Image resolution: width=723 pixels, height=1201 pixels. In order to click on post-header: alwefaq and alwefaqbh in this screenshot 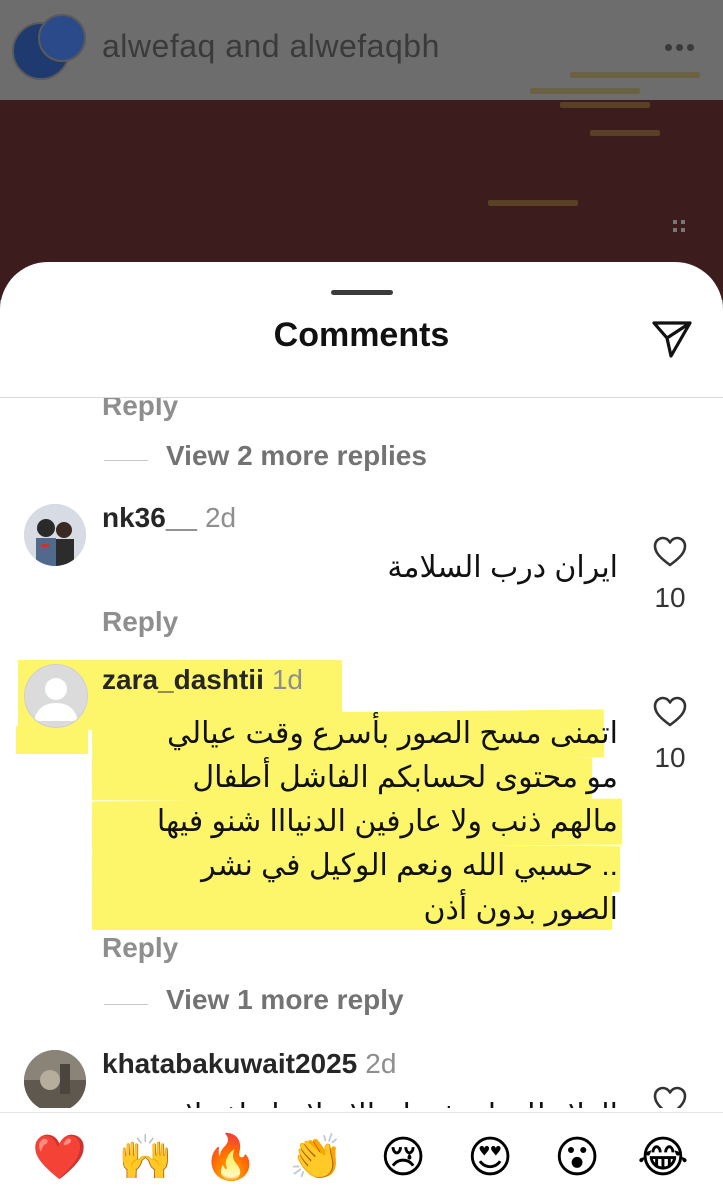, I will do `click(361, 50)`.